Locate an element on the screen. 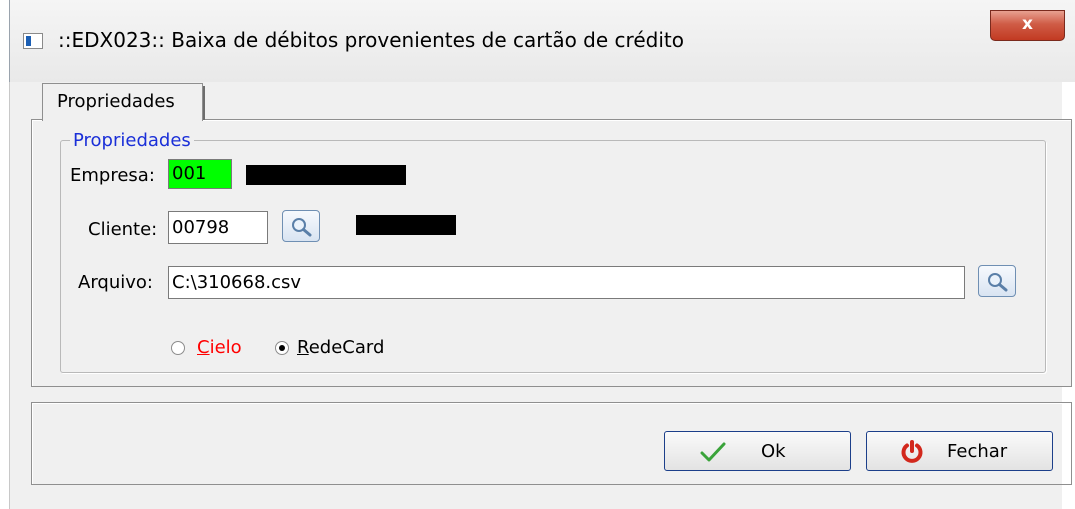 This screenshot has height=509, width=1075. checkmark-icon is located at coordinates (713, 452).